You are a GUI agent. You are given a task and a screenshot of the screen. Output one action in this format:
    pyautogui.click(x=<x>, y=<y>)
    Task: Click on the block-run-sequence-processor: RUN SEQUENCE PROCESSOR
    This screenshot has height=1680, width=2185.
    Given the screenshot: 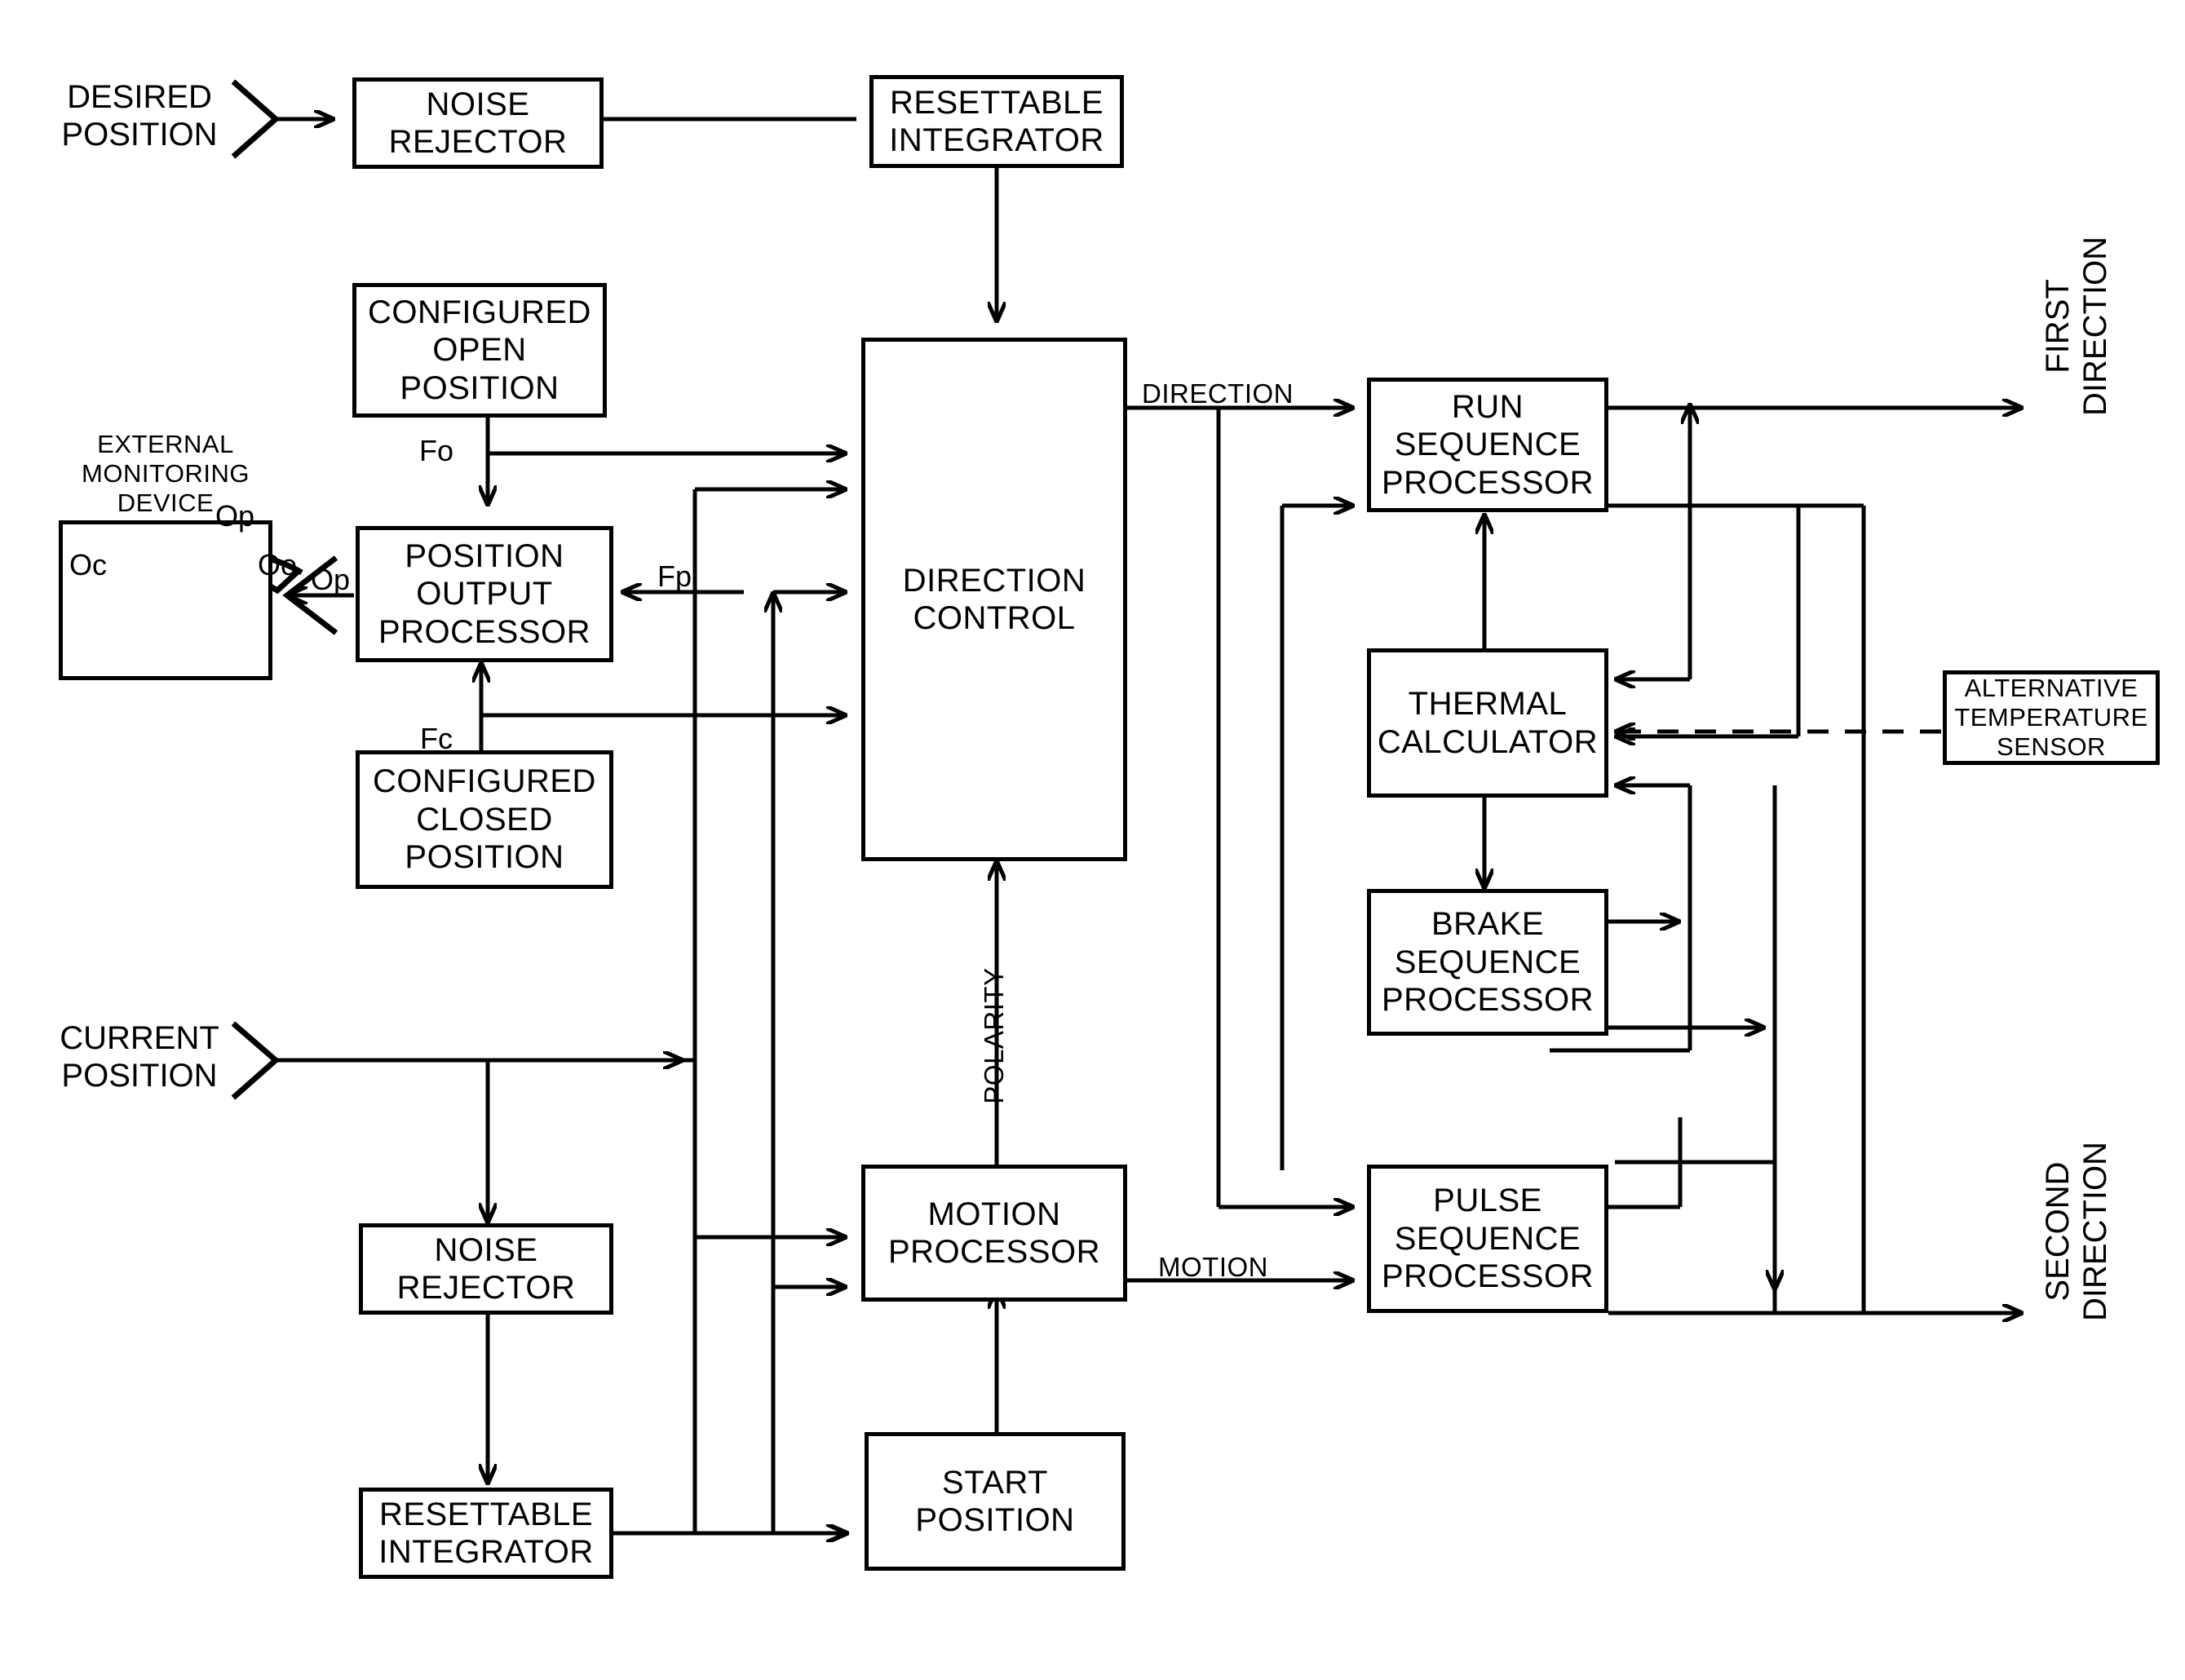 What is the action you would take?
    pyautogui.click(x=1487, y=445)
    